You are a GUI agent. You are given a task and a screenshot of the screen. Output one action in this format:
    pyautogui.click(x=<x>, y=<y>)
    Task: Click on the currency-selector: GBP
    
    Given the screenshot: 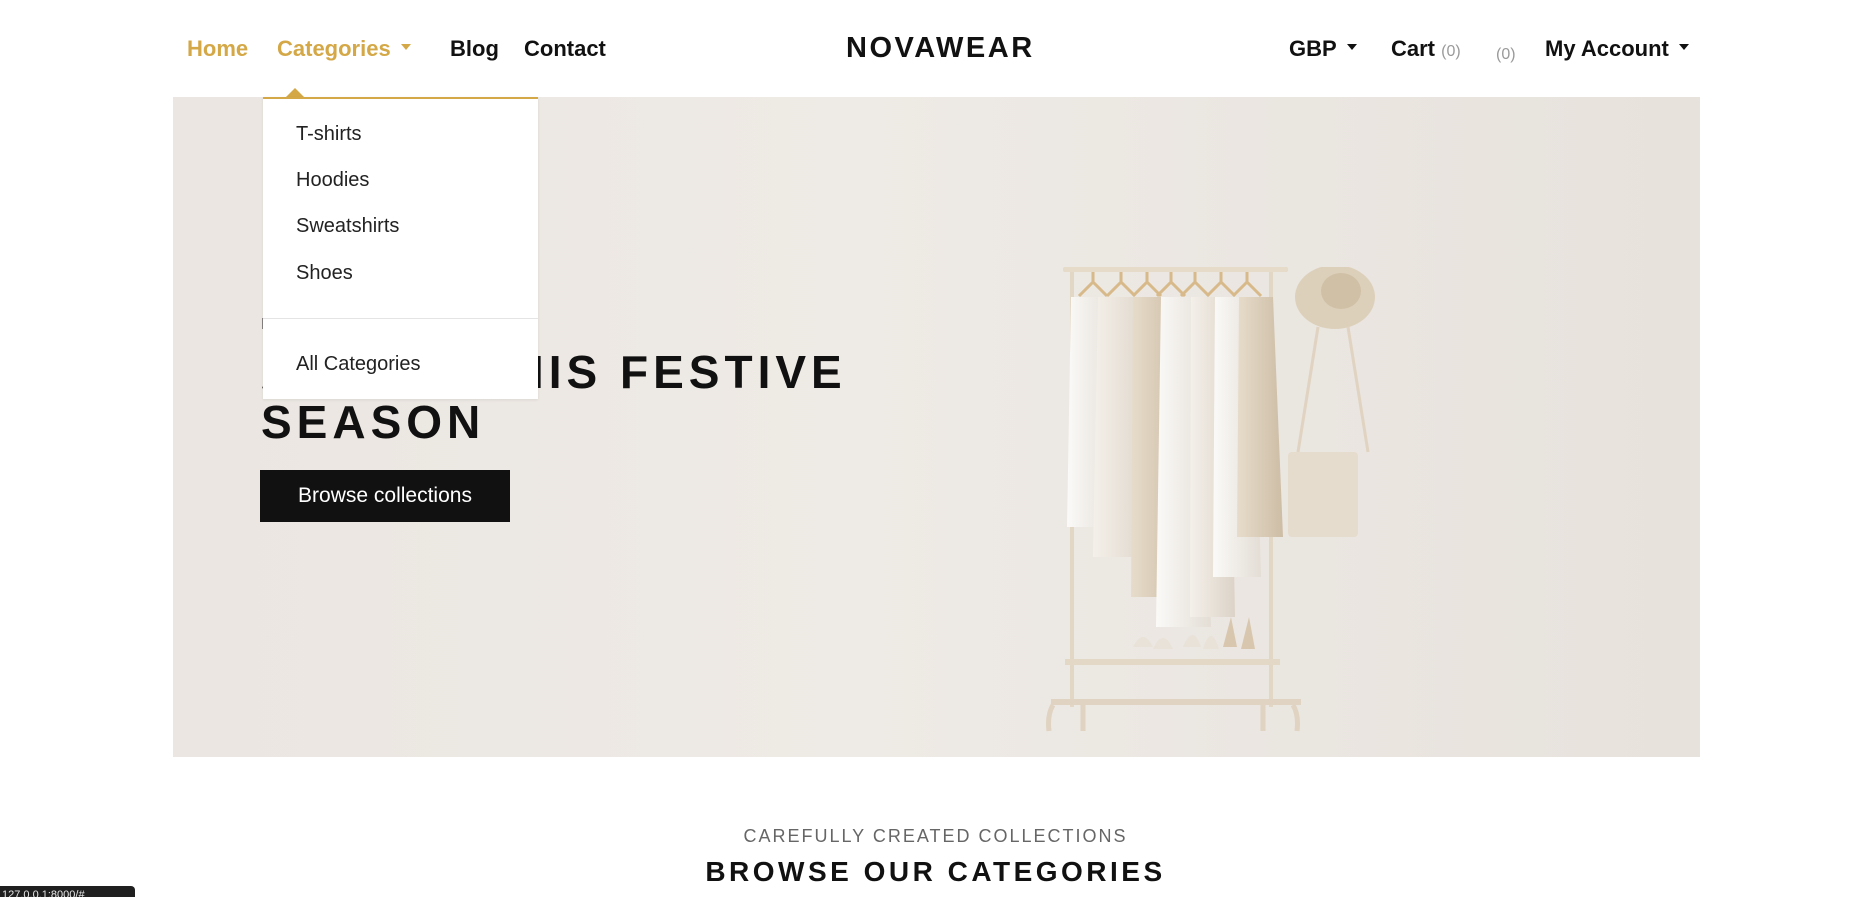 What is the action you would take?
    pyautogui.click(x=1323, y=49)
    